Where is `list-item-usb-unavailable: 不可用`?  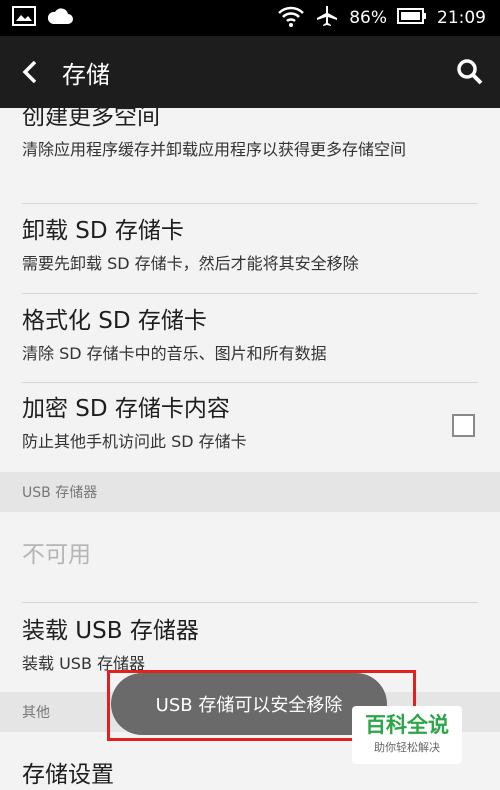 list-item-usb-unavailable: 不可用 is located at coordinates (250, 555).